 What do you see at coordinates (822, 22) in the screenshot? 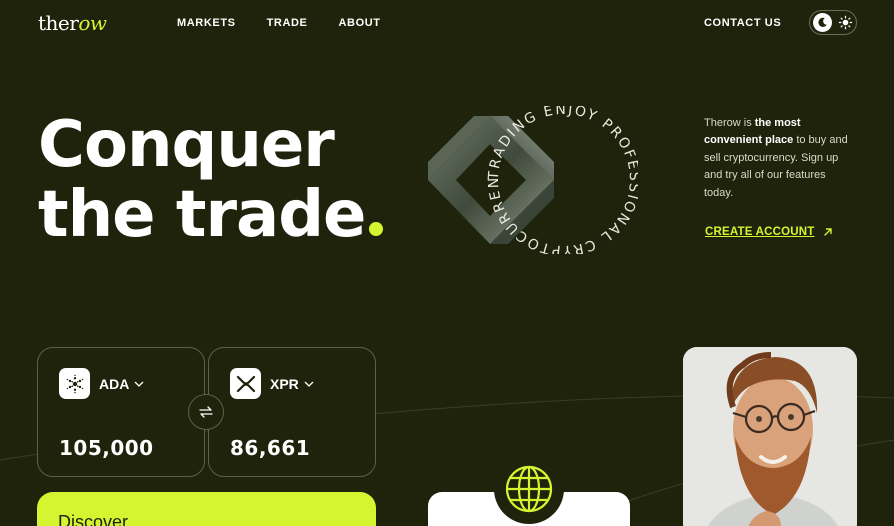
I see `moon-icon` at bounding box center [822, 22].